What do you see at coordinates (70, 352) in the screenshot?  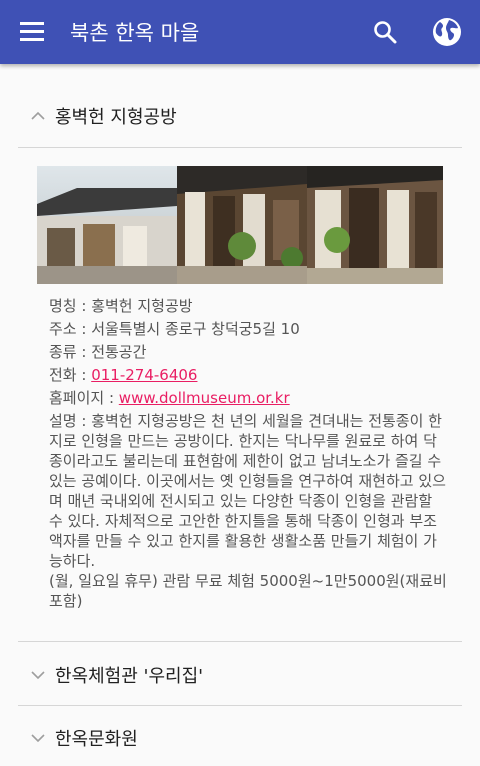 I see `type-label: 종류 :` at bounding box center [70, 352].